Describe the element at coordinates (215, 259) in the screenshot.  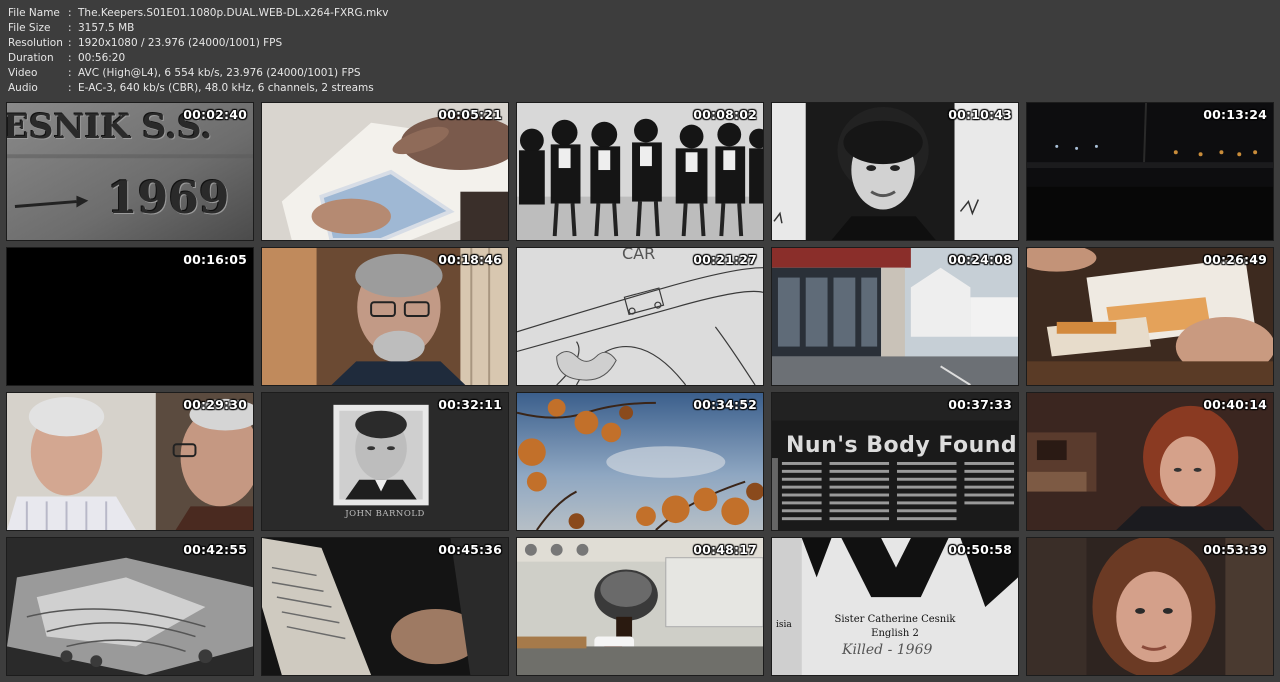
I see `timestamp: 00:16:05` at that location.